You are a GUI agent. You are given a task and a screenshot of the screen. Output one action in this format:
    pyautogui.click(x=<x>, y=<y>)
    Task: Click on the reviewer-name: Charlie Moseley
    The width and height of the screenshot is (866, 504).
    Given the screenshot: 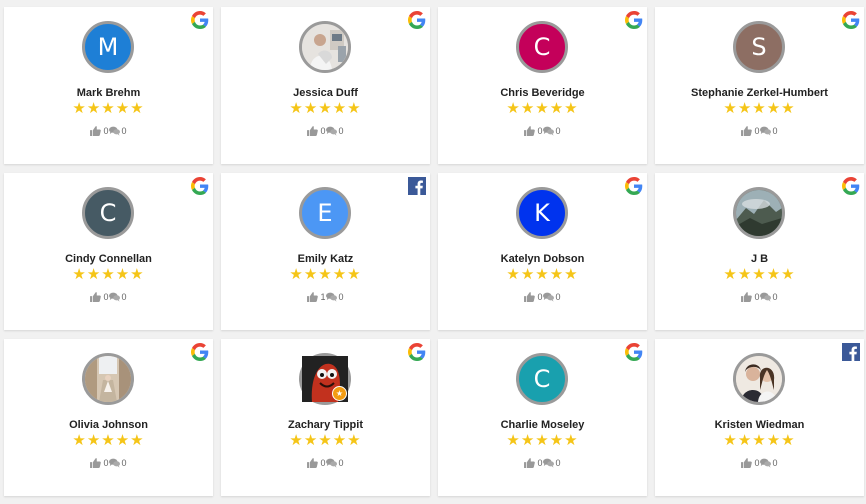 What is the action you would take?
    pyautogui.click(x=542, y=425)
    